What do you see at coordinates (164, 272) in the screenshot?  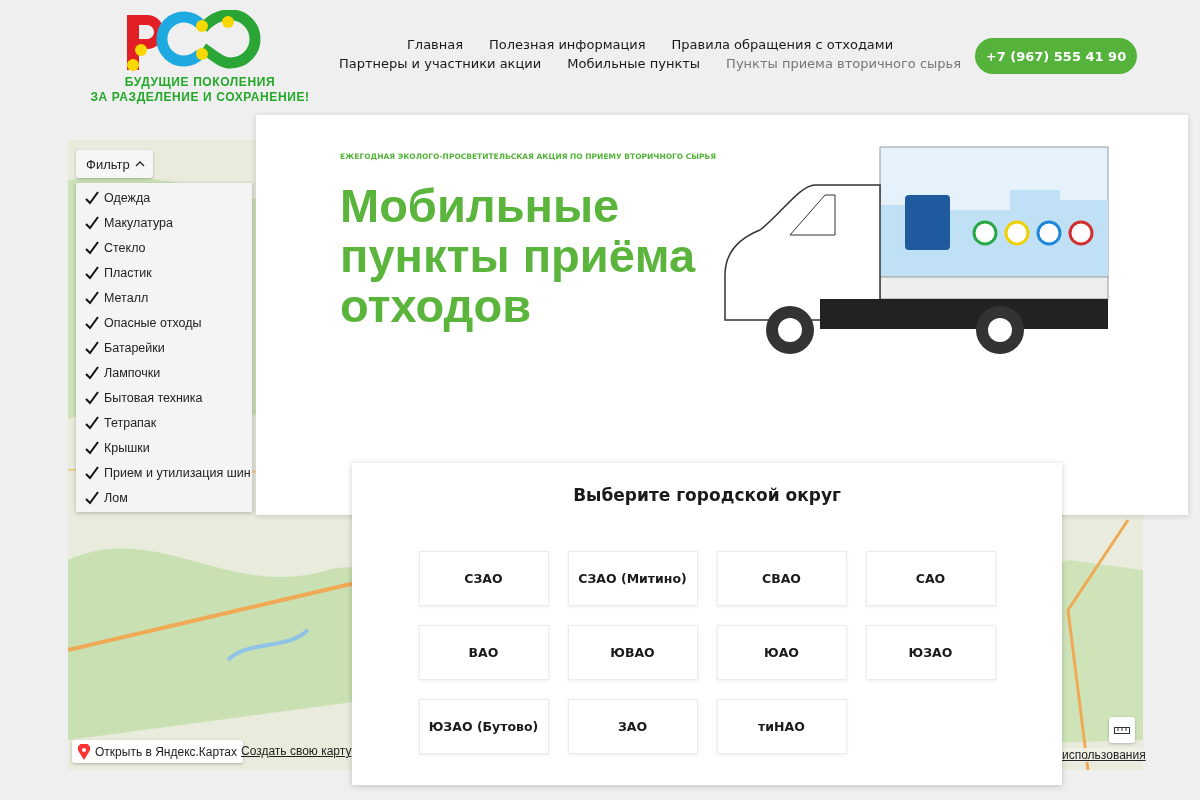 I see `filter-option: Пластик` at bounding box center [164, 272].